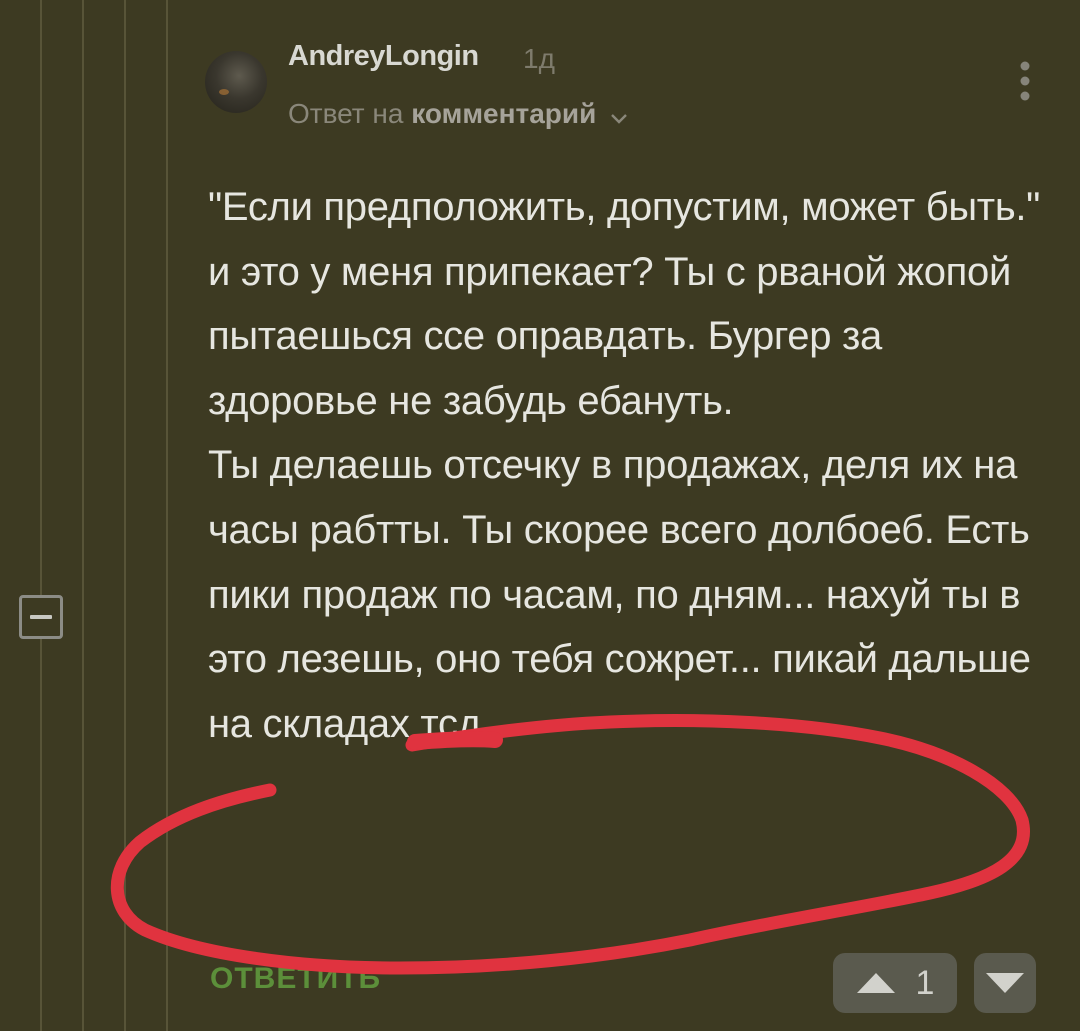 The image size is (1080, 1031). What do you see at coordinates (875, 983) in the screenshot?
I see `triangle-up-icon` at bounding box center [875, 983].